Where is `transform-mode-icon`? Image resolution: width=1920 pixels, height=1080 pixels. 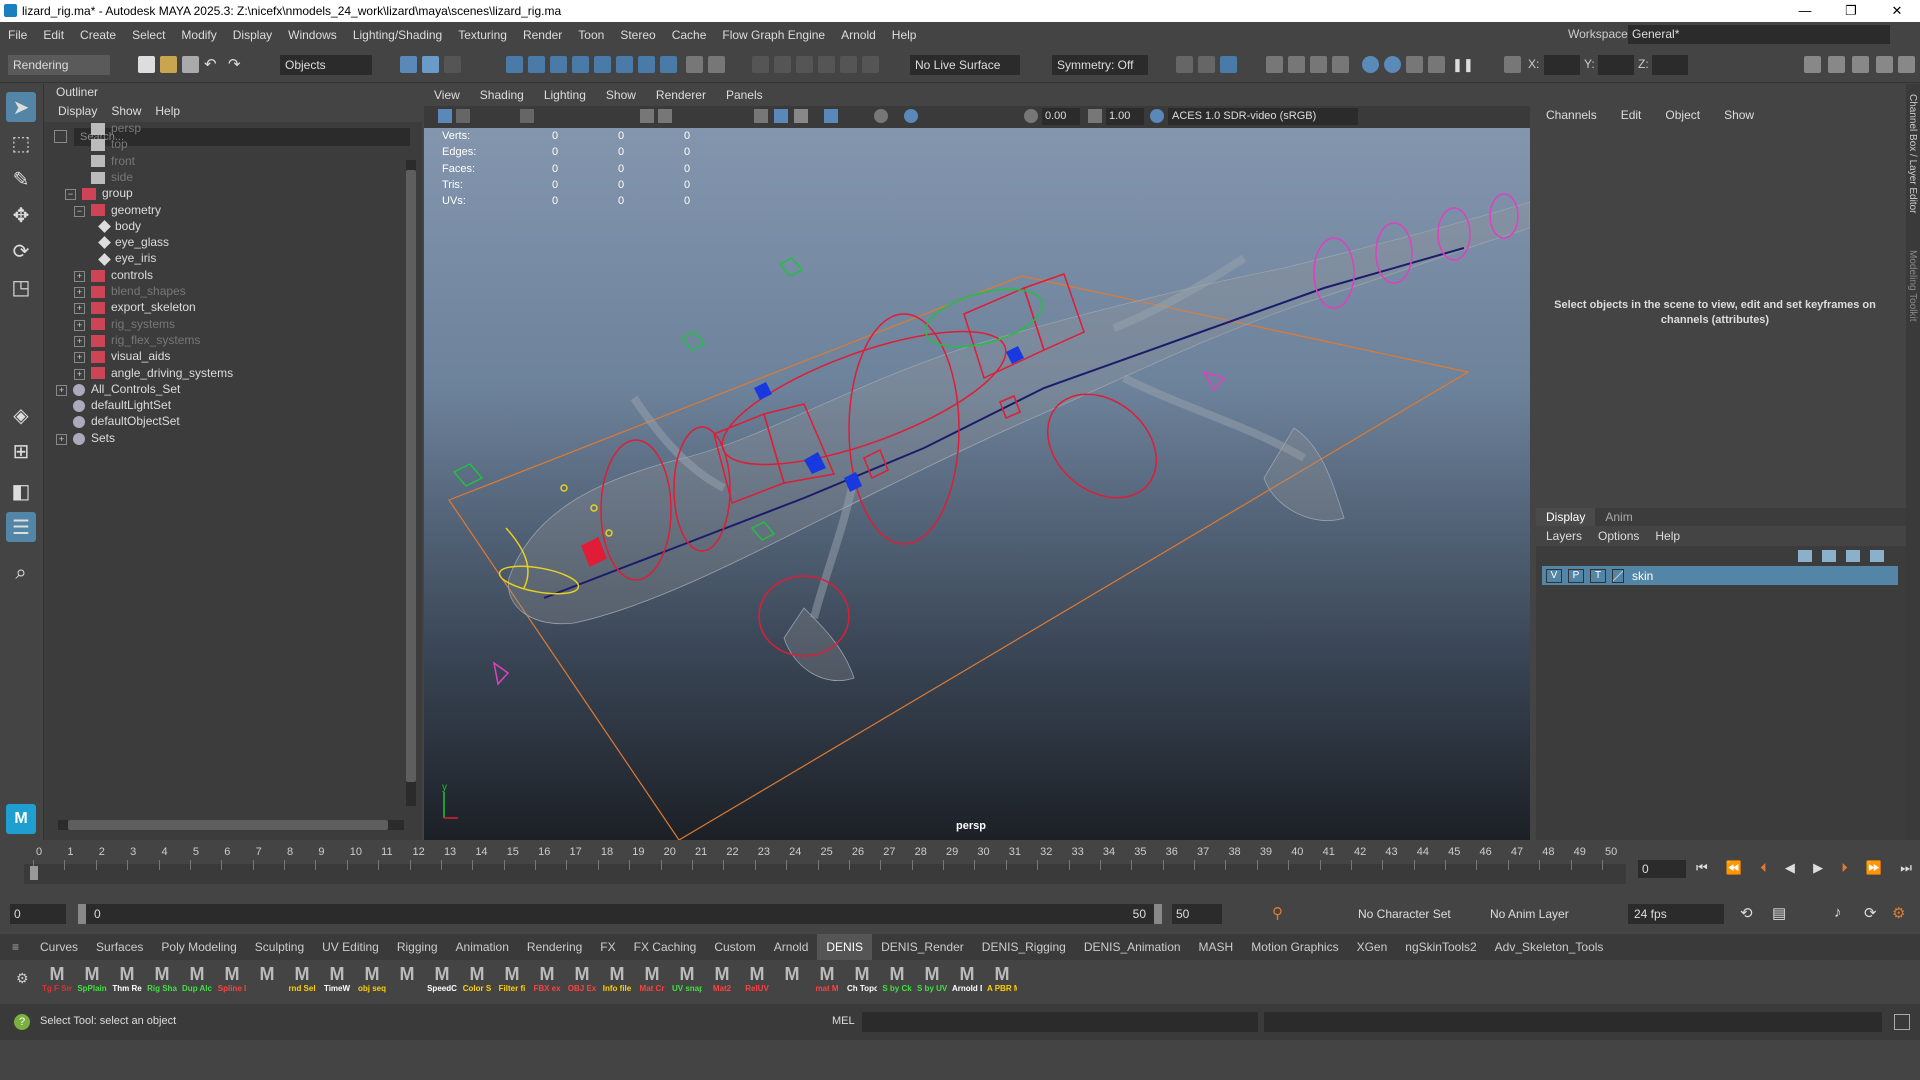
transform-mode-icon is located at coordinates (1512, 64).